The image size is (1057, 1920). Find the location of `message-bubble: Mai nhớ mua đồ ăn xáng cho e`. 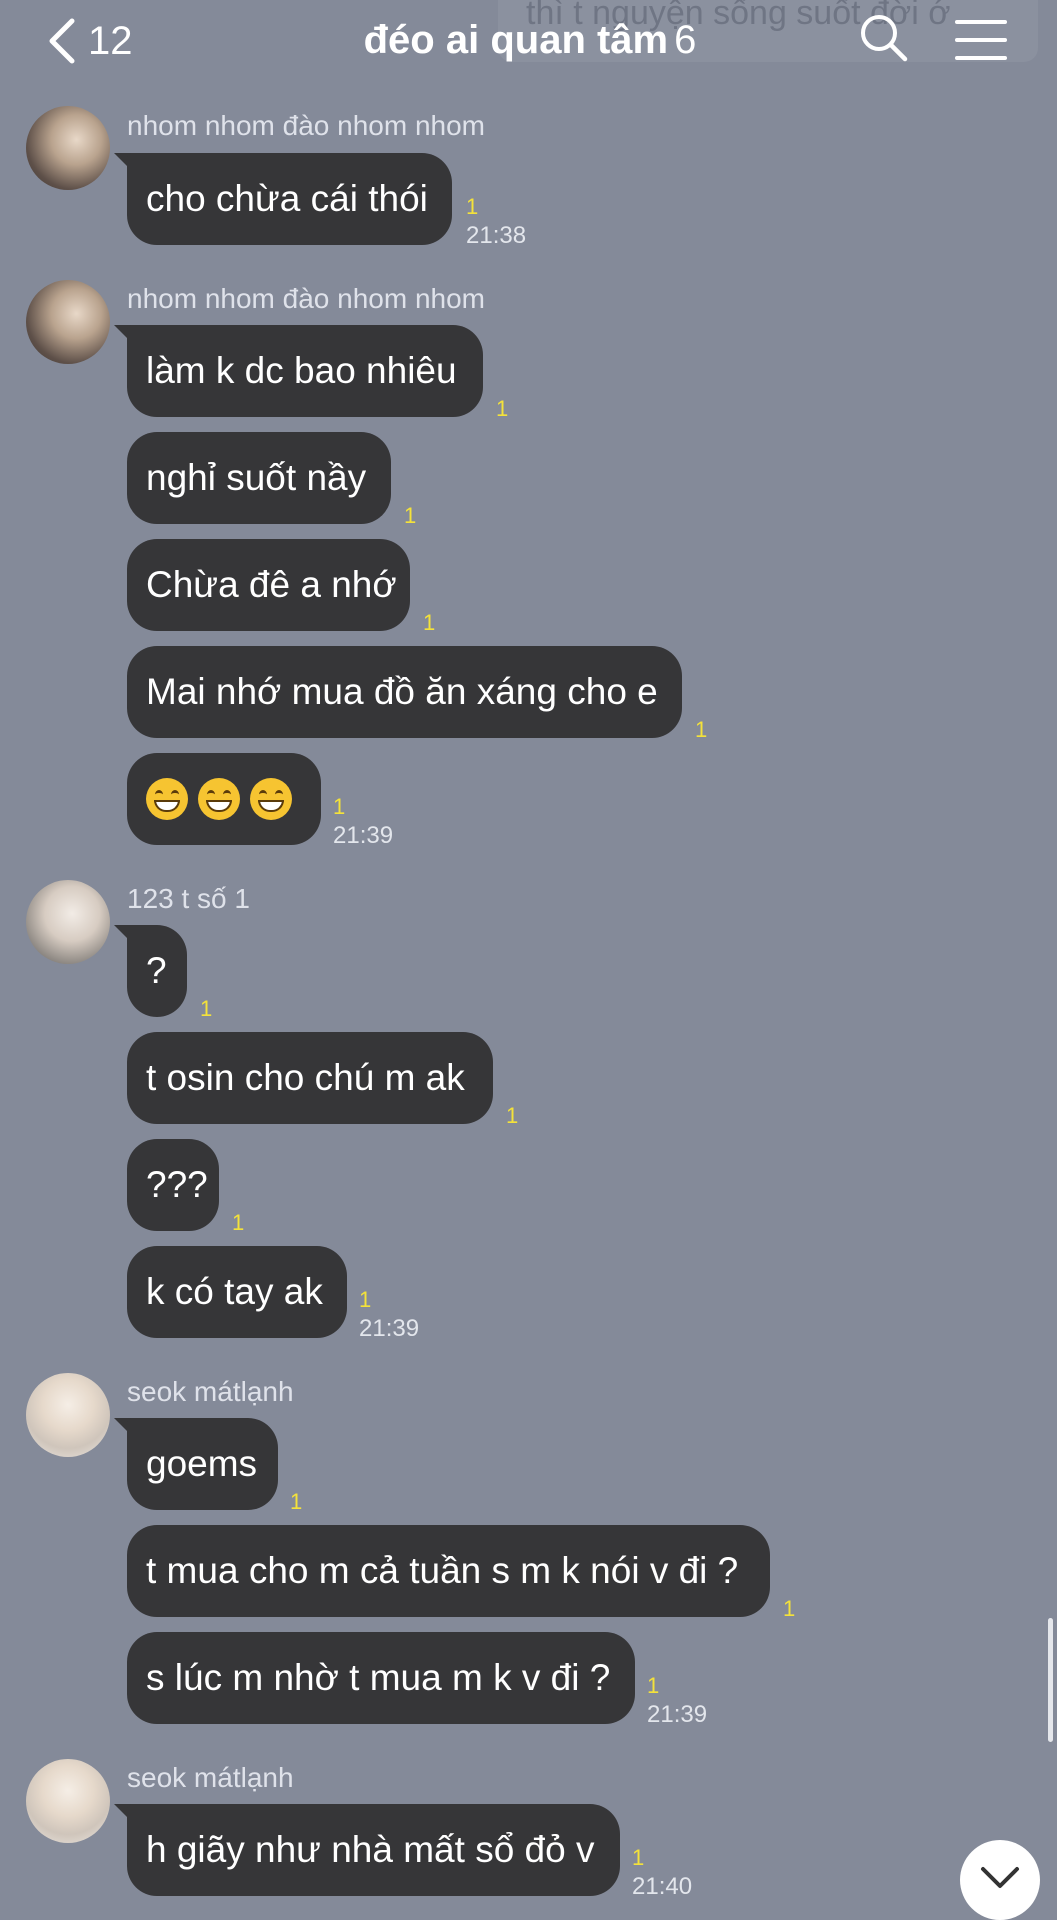

message-bubble: Mai nhớ mua đồ ăn xáng cho e is located at coordinates (404, 692).